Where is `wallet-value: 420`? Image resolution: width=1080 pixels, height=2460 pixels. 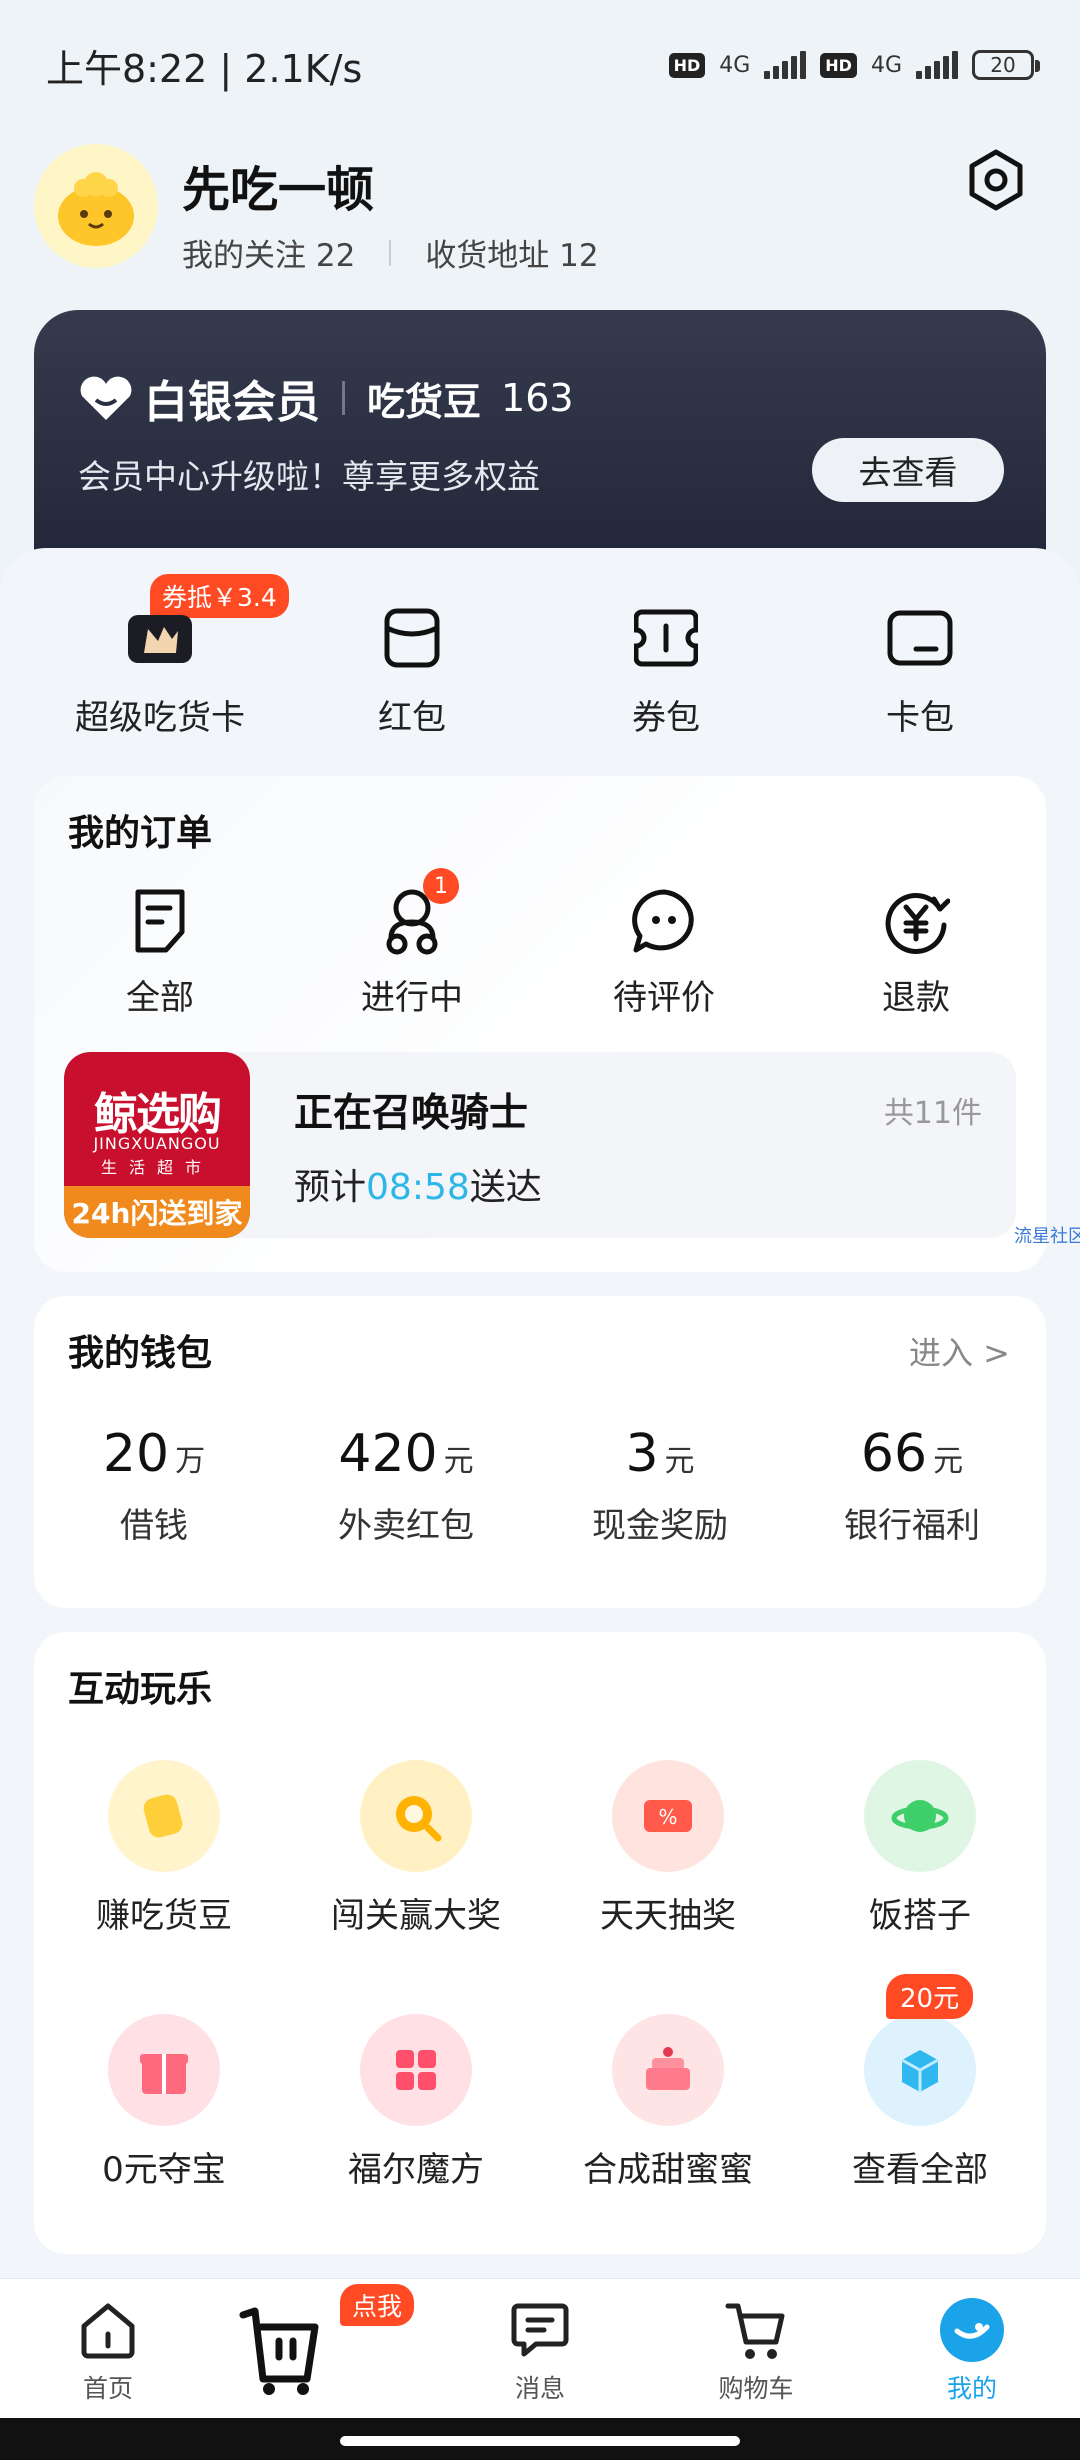 wallet-value: 420 is located at coordinates (388, 1454).